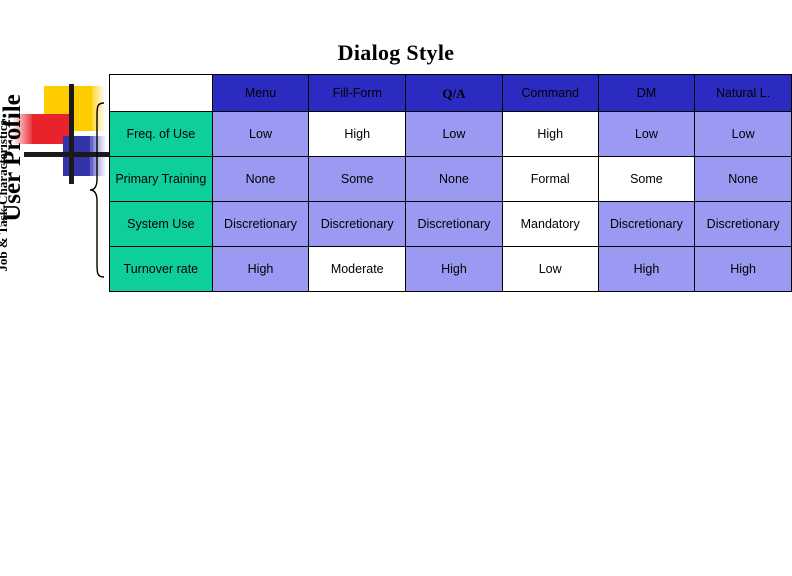  I want to click on column-header-dm: DM, so click(646, 93).